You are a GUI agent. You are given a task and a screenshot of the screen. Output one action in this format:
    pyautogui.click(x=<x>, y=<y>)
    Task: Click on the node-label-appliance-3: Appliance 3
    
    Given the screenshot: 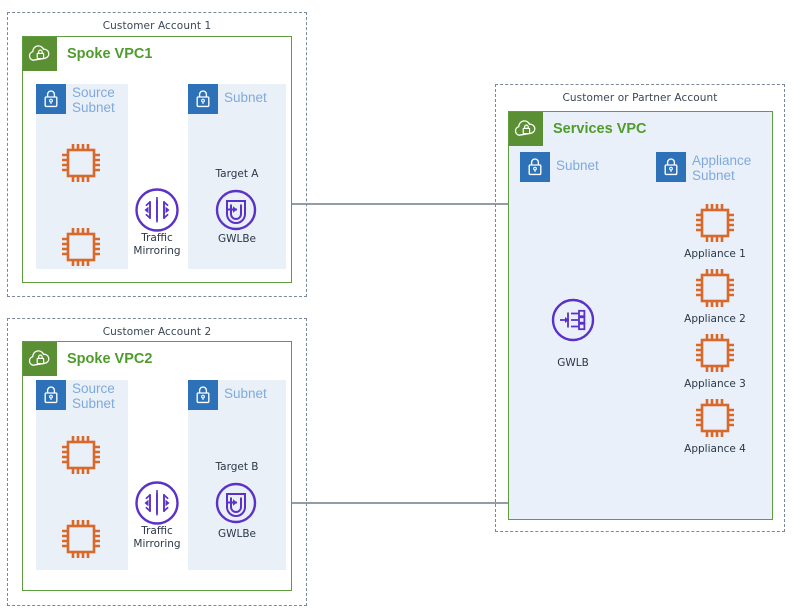 What is the action you would take?
    pyautogui.click(x=715, y=384)
    